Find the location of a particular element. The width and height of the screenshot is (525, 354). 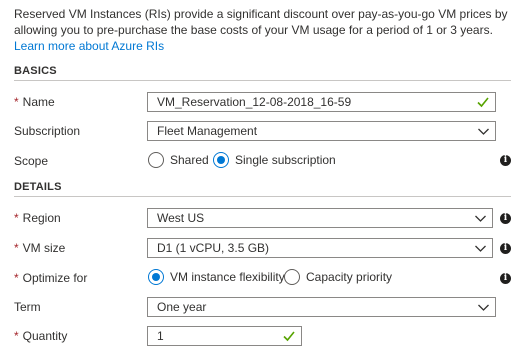

vm-size-dropdown: D1 (1 vCPU, 3.5 GB) is located at coordinates (320, 248).